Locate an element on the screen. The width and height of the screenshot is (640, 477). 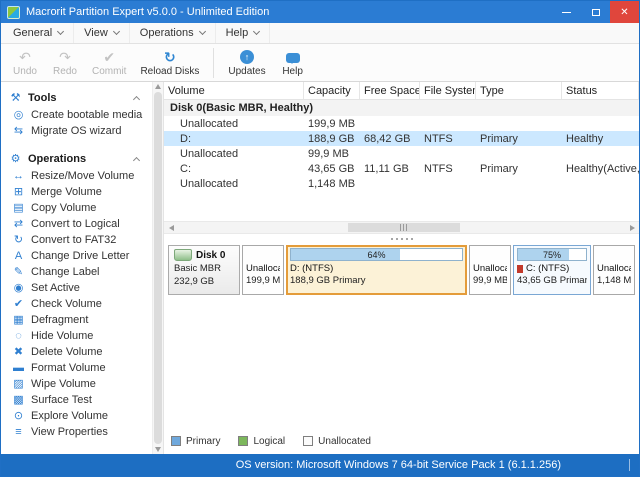
partition-block-d: 64% D: (NTFS) 188,9 GB Primary is located at coordinates (376, 270).